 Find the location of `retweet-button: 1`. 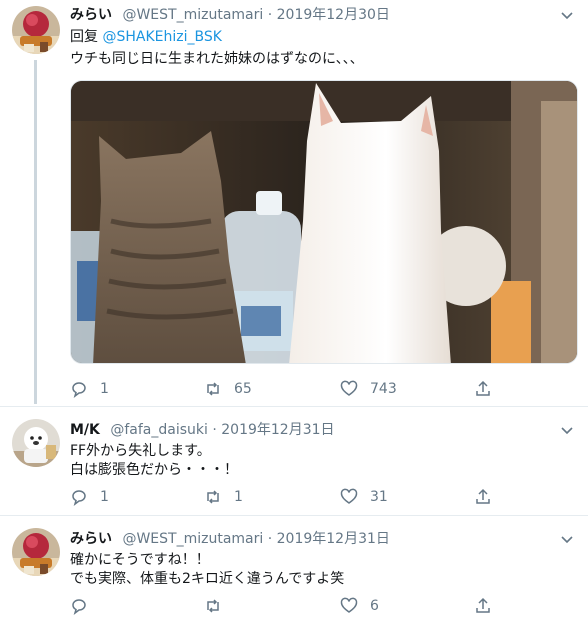

retweet-button: 1 is located at coordinates (223, 497).